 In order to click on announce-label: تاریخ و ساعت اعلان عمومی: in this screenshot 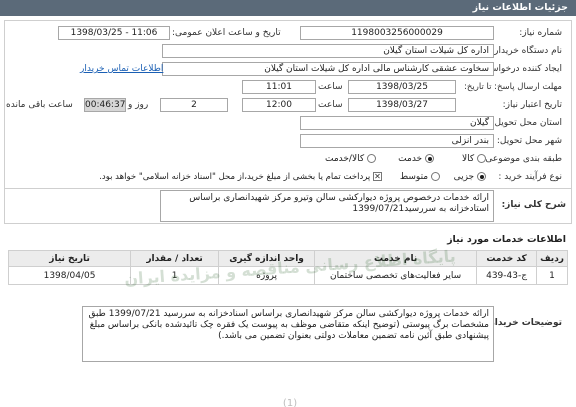, I will do `click(226, 33)`.